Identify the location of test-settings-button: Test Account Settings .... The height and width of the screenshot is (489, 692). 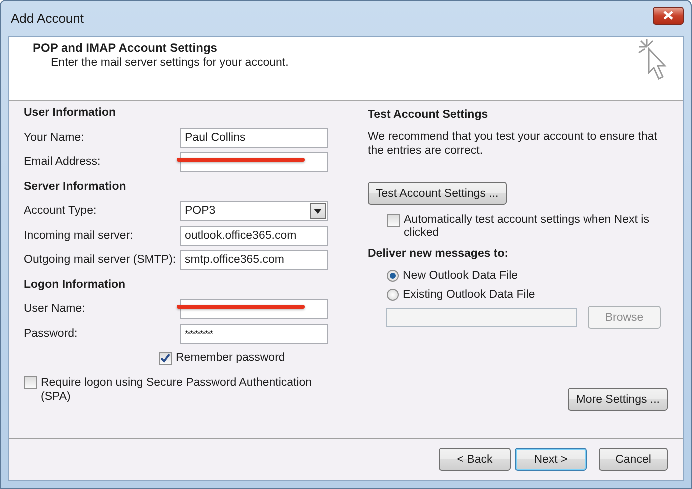
(437, 193).